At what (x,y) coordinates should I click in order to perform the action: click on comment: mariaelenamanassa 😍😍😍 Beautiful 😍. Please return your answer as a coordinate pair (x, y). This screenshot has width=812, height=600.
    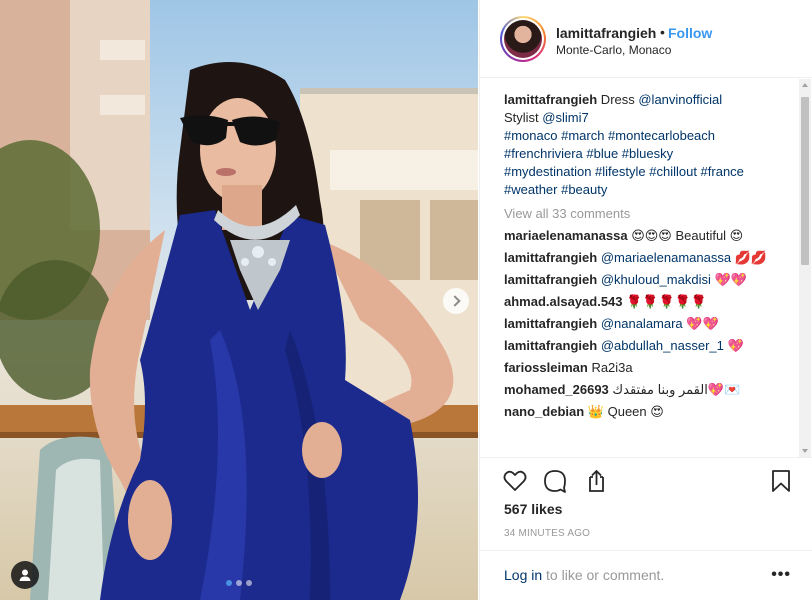
    Looking at the image, I should click on (650, 236).